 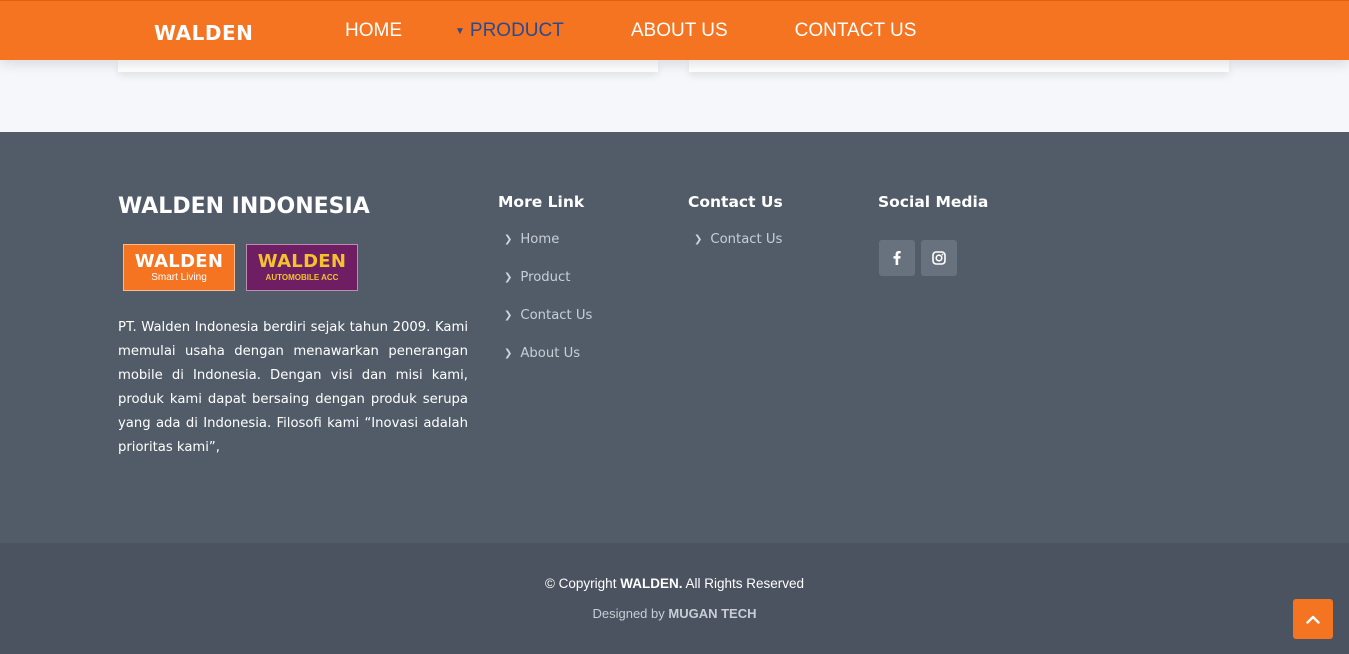 What do you see at coordinates (540, 239) in the screenshot?
I see `footer-link-label: Home` at bounding box center [540, 239].